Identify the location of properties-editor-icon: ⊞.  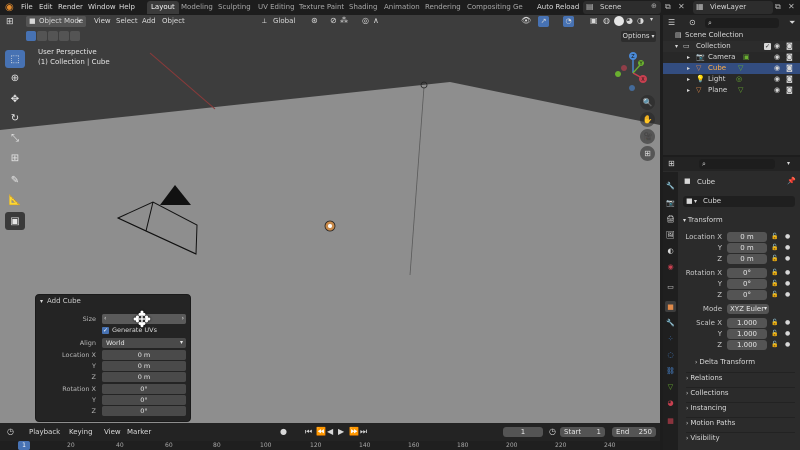
(671, 163).